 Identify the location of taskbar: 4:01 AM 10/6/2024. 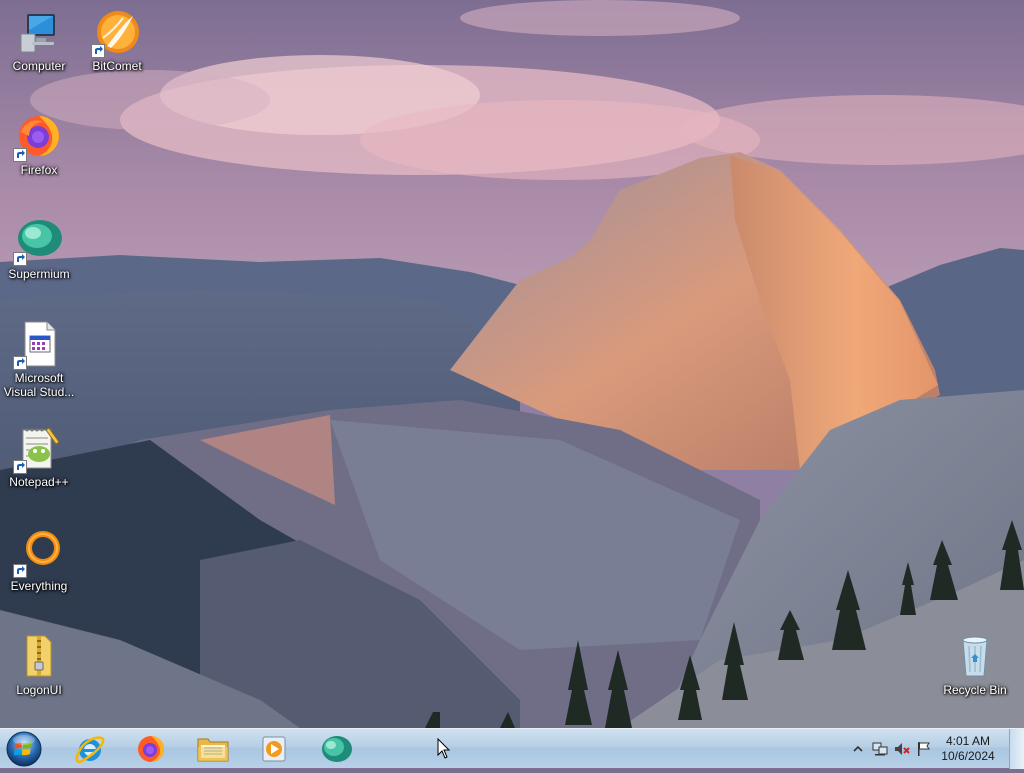
(512, 748).